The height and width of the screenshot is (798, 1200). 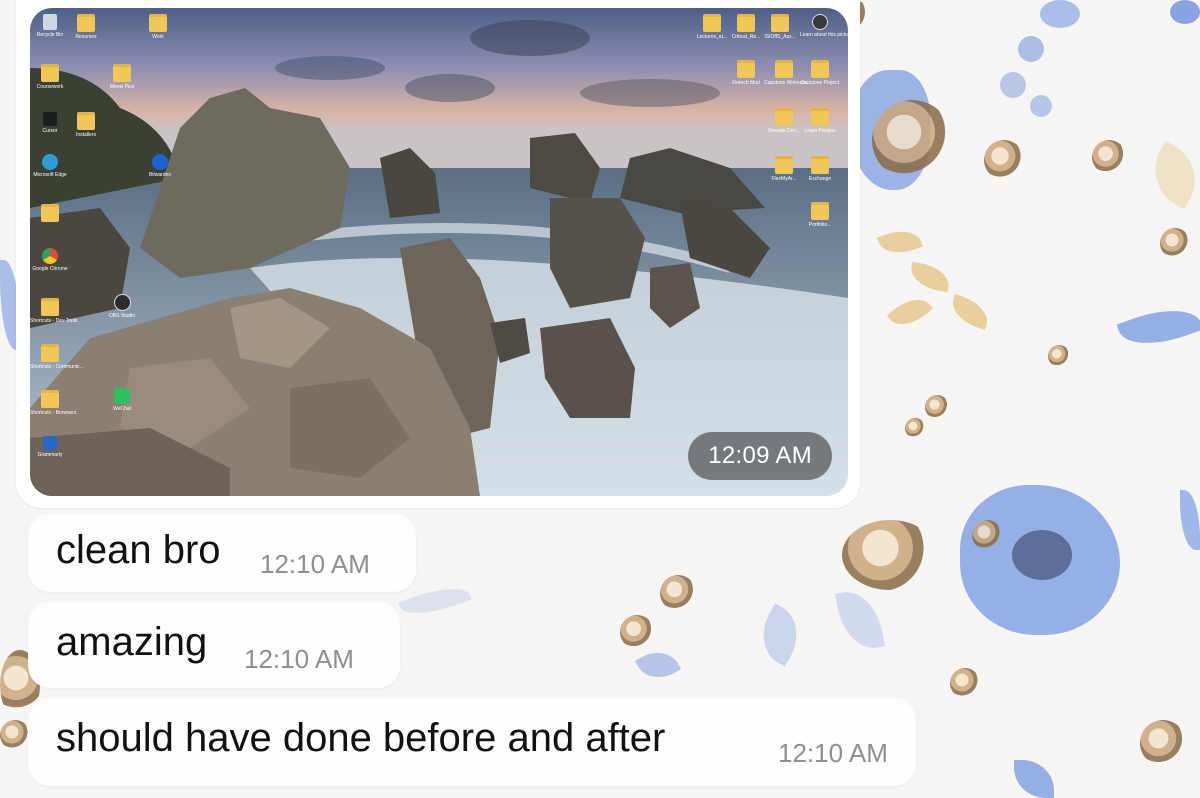 I want to click on desktop-icon-exchange: Exchange, so click(x=820, y=169).